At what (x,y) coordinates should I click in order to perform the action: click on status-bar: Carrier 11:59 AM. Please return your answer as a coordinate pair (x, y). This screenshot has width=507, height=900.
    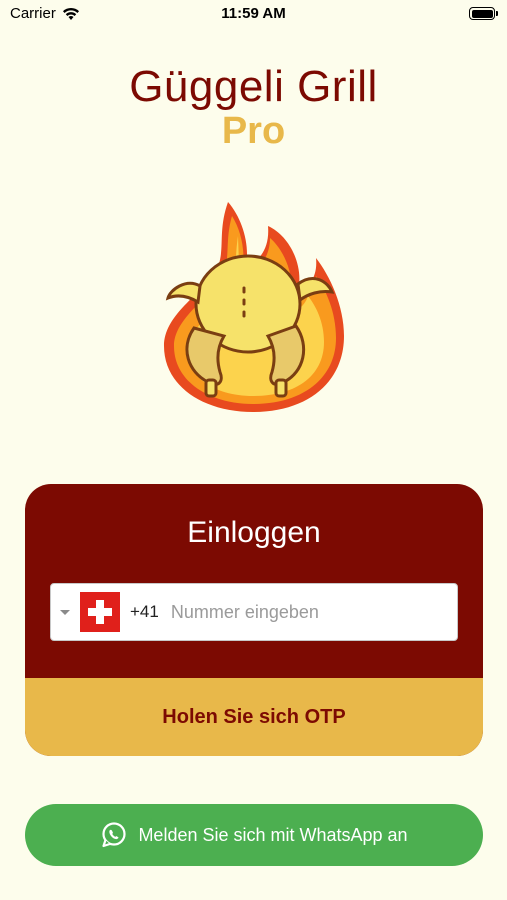
    Looking at the image, I should click on (253, 14).